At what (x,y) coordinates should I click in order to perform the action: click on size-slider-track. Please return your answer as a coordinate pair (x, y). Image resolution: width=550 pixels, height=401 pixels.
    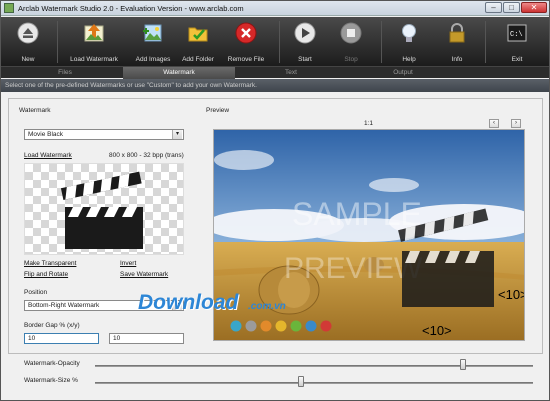
    Looking at the image, I should click on (314, 383).